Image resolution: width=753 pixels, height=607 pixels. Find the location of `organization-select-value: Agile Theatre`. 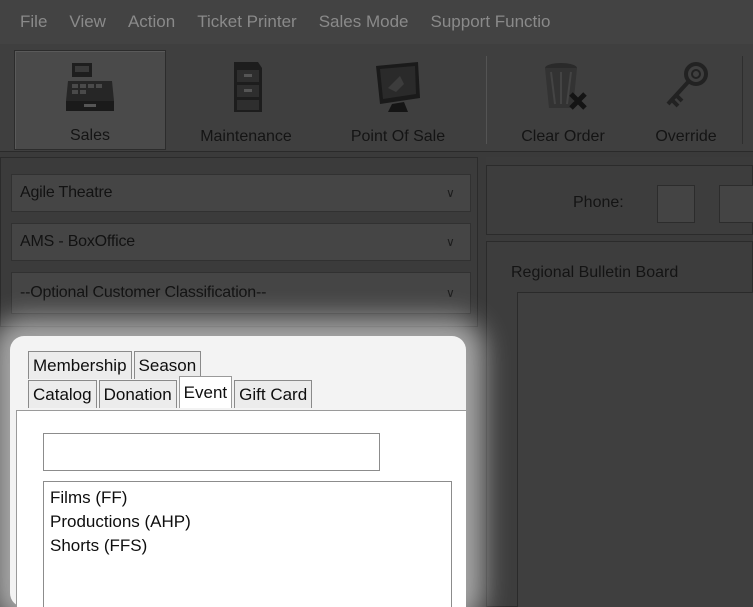

organization-select-value: Agile Theatre is located at coordinates (66, 192).